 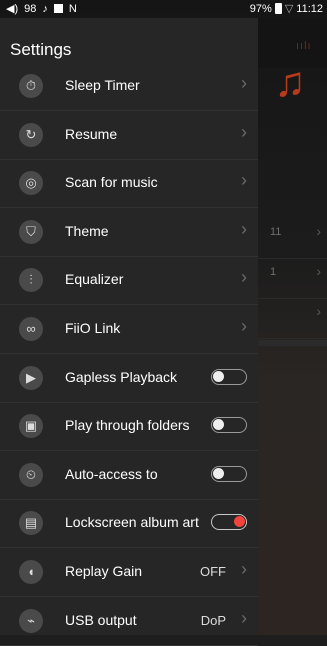 I want to click on drawer-title: Settings, so click(x=41, y=49).